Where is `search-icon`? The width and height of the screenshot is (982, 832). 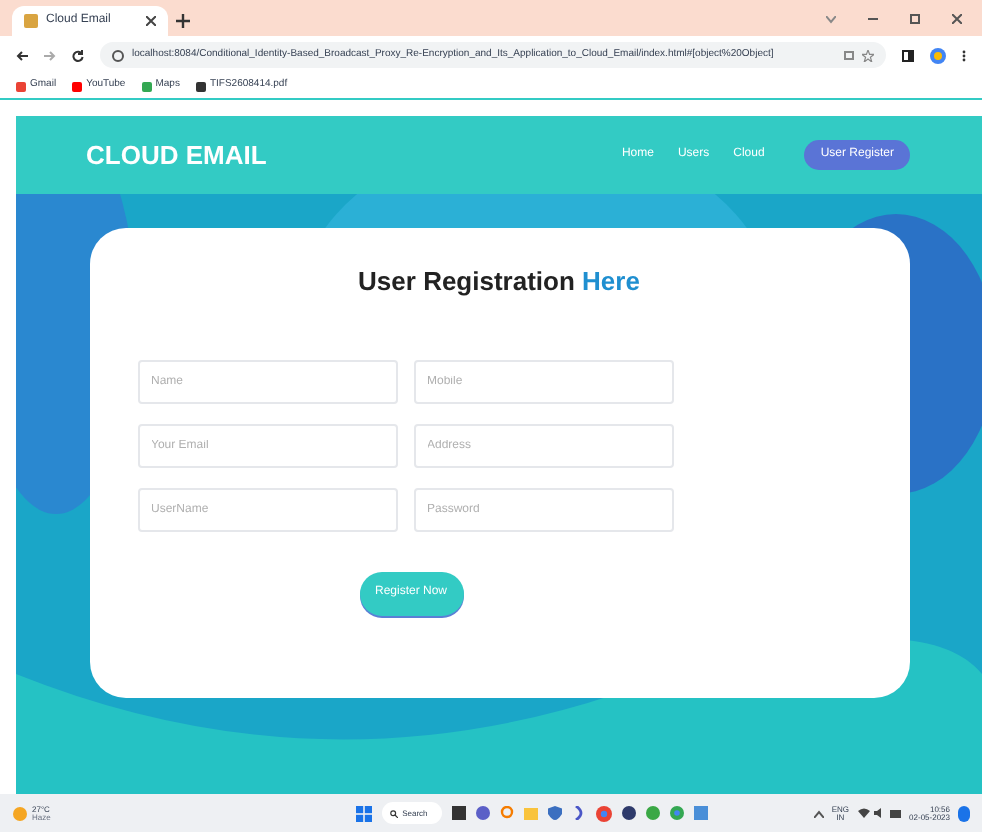
search-icon is located at coordinates (394, 813).